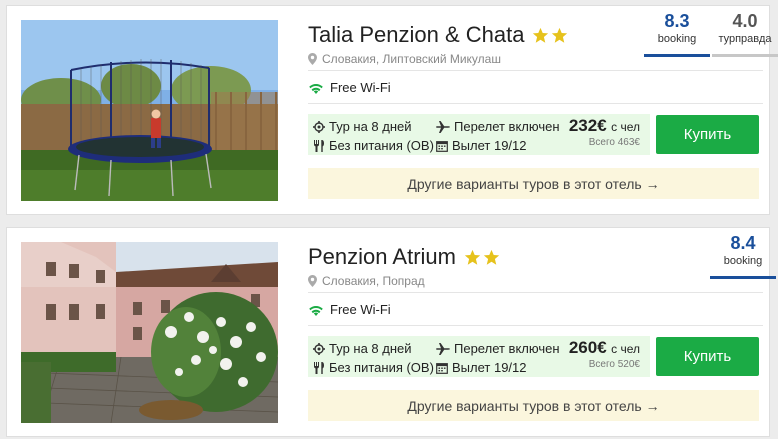  I want to click on hotel-photo-trampoline, so click(149, 110).